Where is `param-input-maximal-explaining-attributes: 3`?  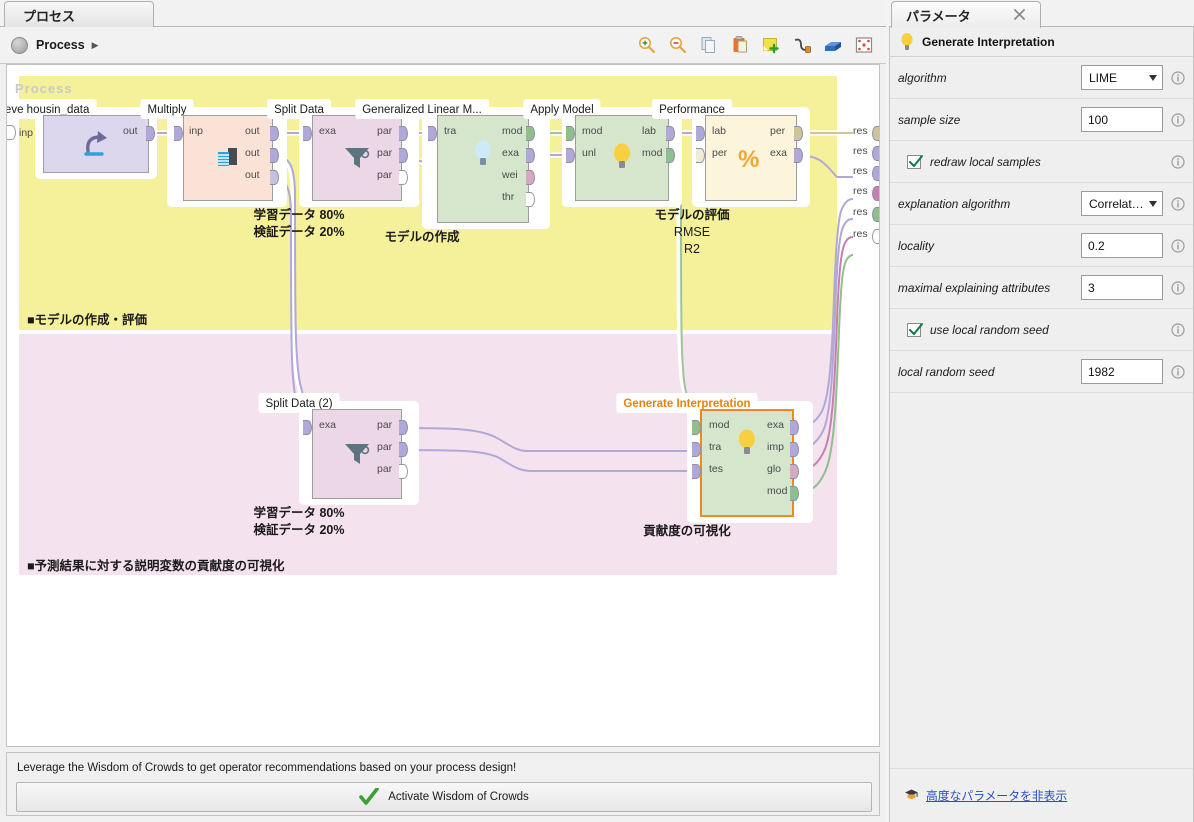 param-input-maximal-explaining-attributes: 3 is located at coordinates (1122, 287).